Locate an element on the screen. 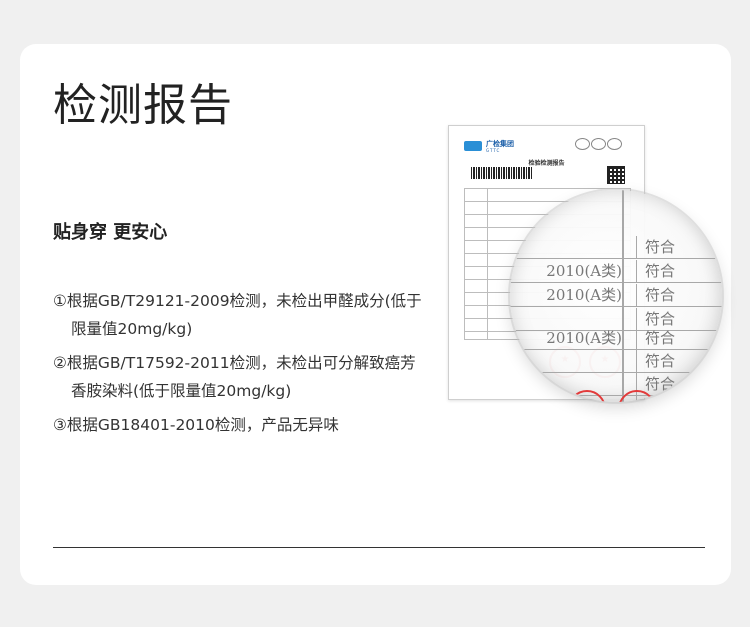 The image size is (750, 627). cma-badge-icon is located at coordinates (582, 144).